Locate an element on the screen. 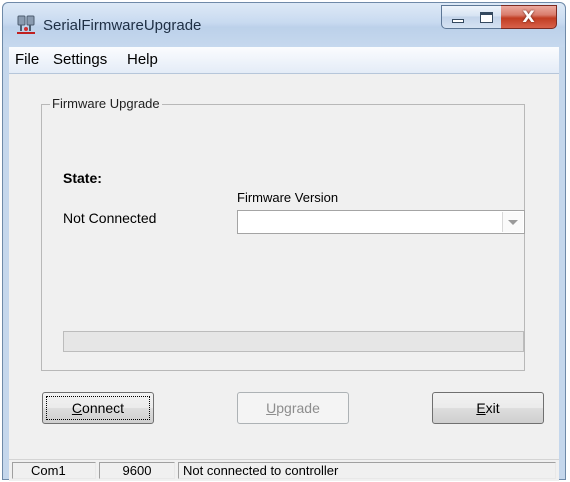 Image resolution: width=570 pixels, height=482 pixels. status-message: Not connected to controller is located at coordinates (367, 470).